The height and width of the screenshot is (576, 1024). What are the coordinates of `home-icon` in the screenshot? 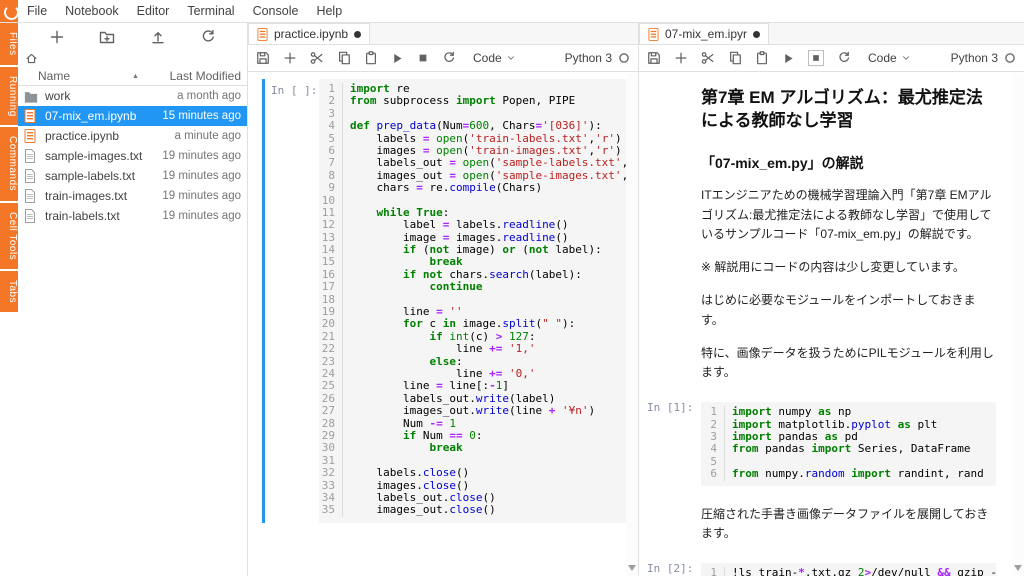 It's located at (31, 58).